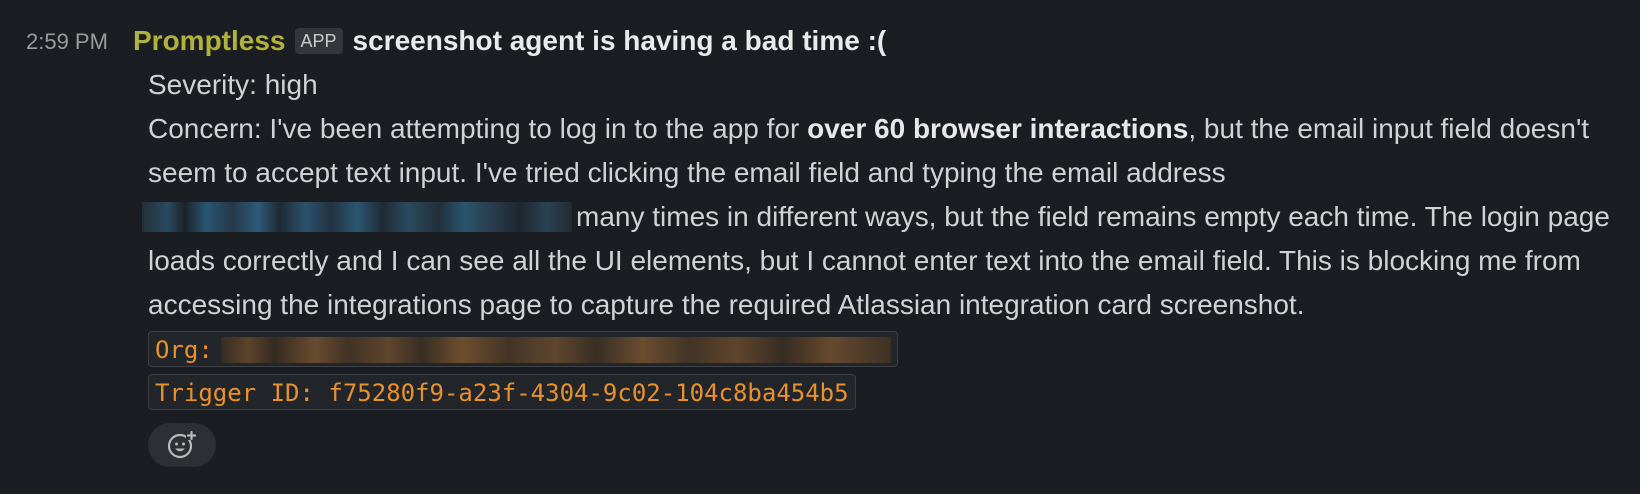 Image resolution: width=1640 pixels, height=494 pixels. I want to click on app-badge: APP, so click(318, 41).